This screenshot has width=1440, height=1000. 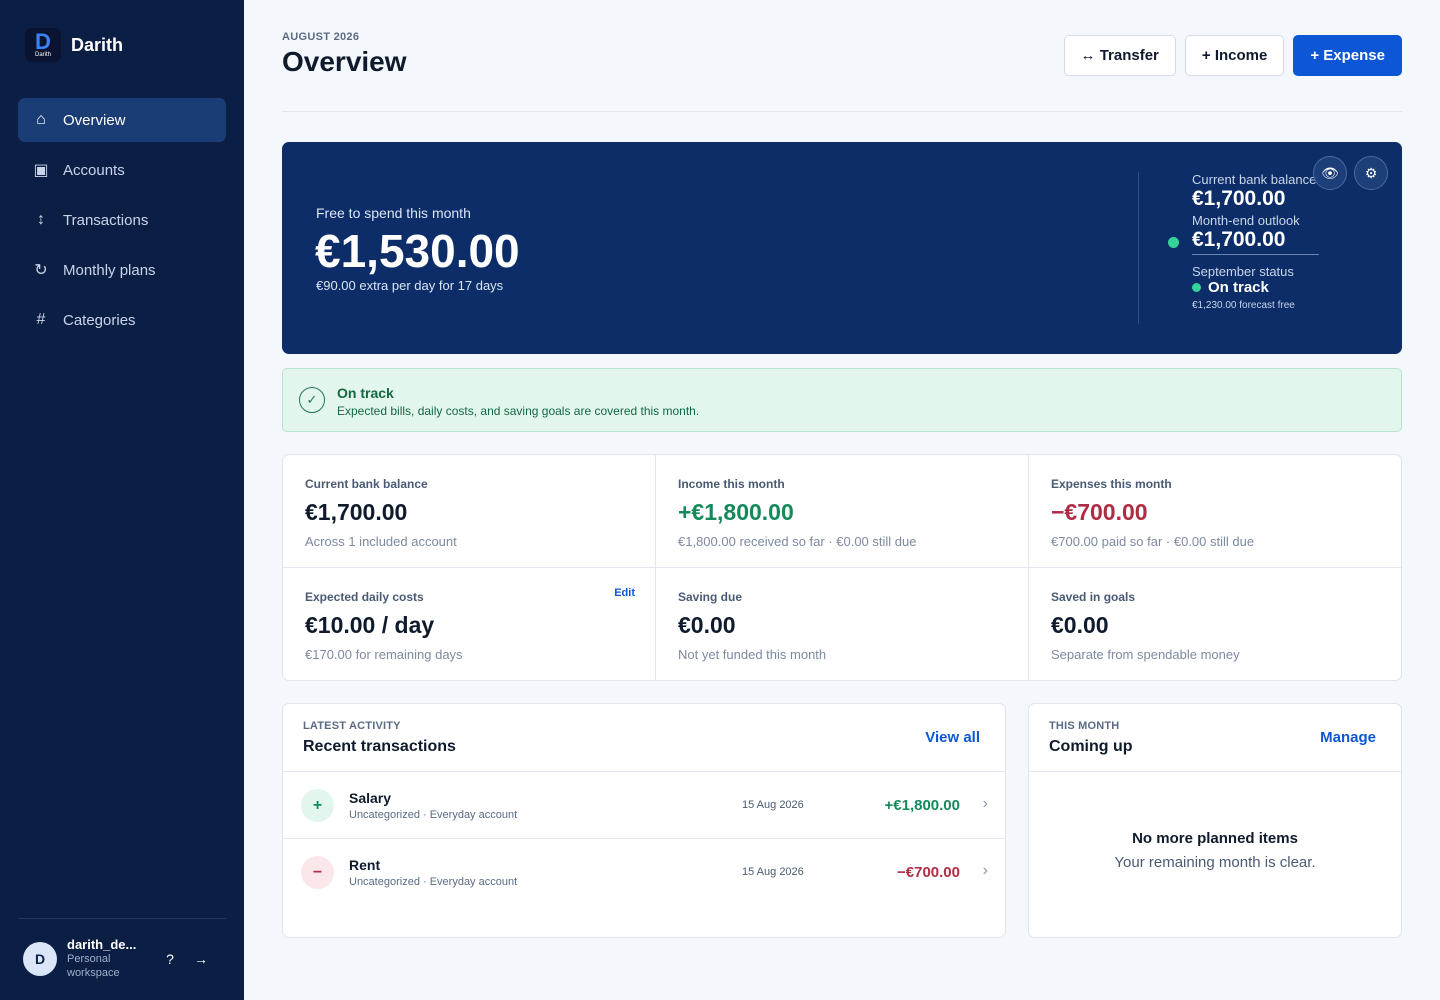 I want to click on sidebar-item-label: Overview, so click(x=94, y=120).